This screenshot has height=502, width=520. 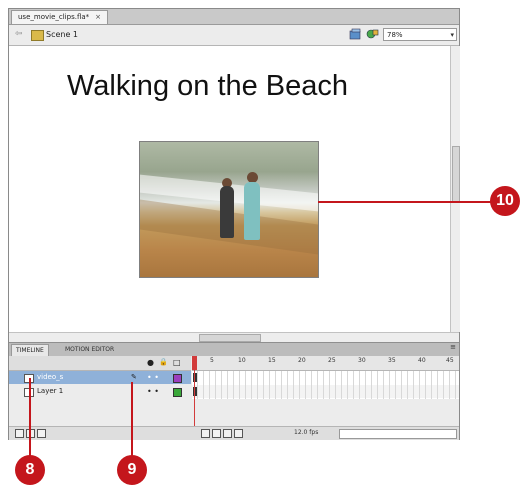 I want to click on close-icon: ×, so click(x=98, y=17).